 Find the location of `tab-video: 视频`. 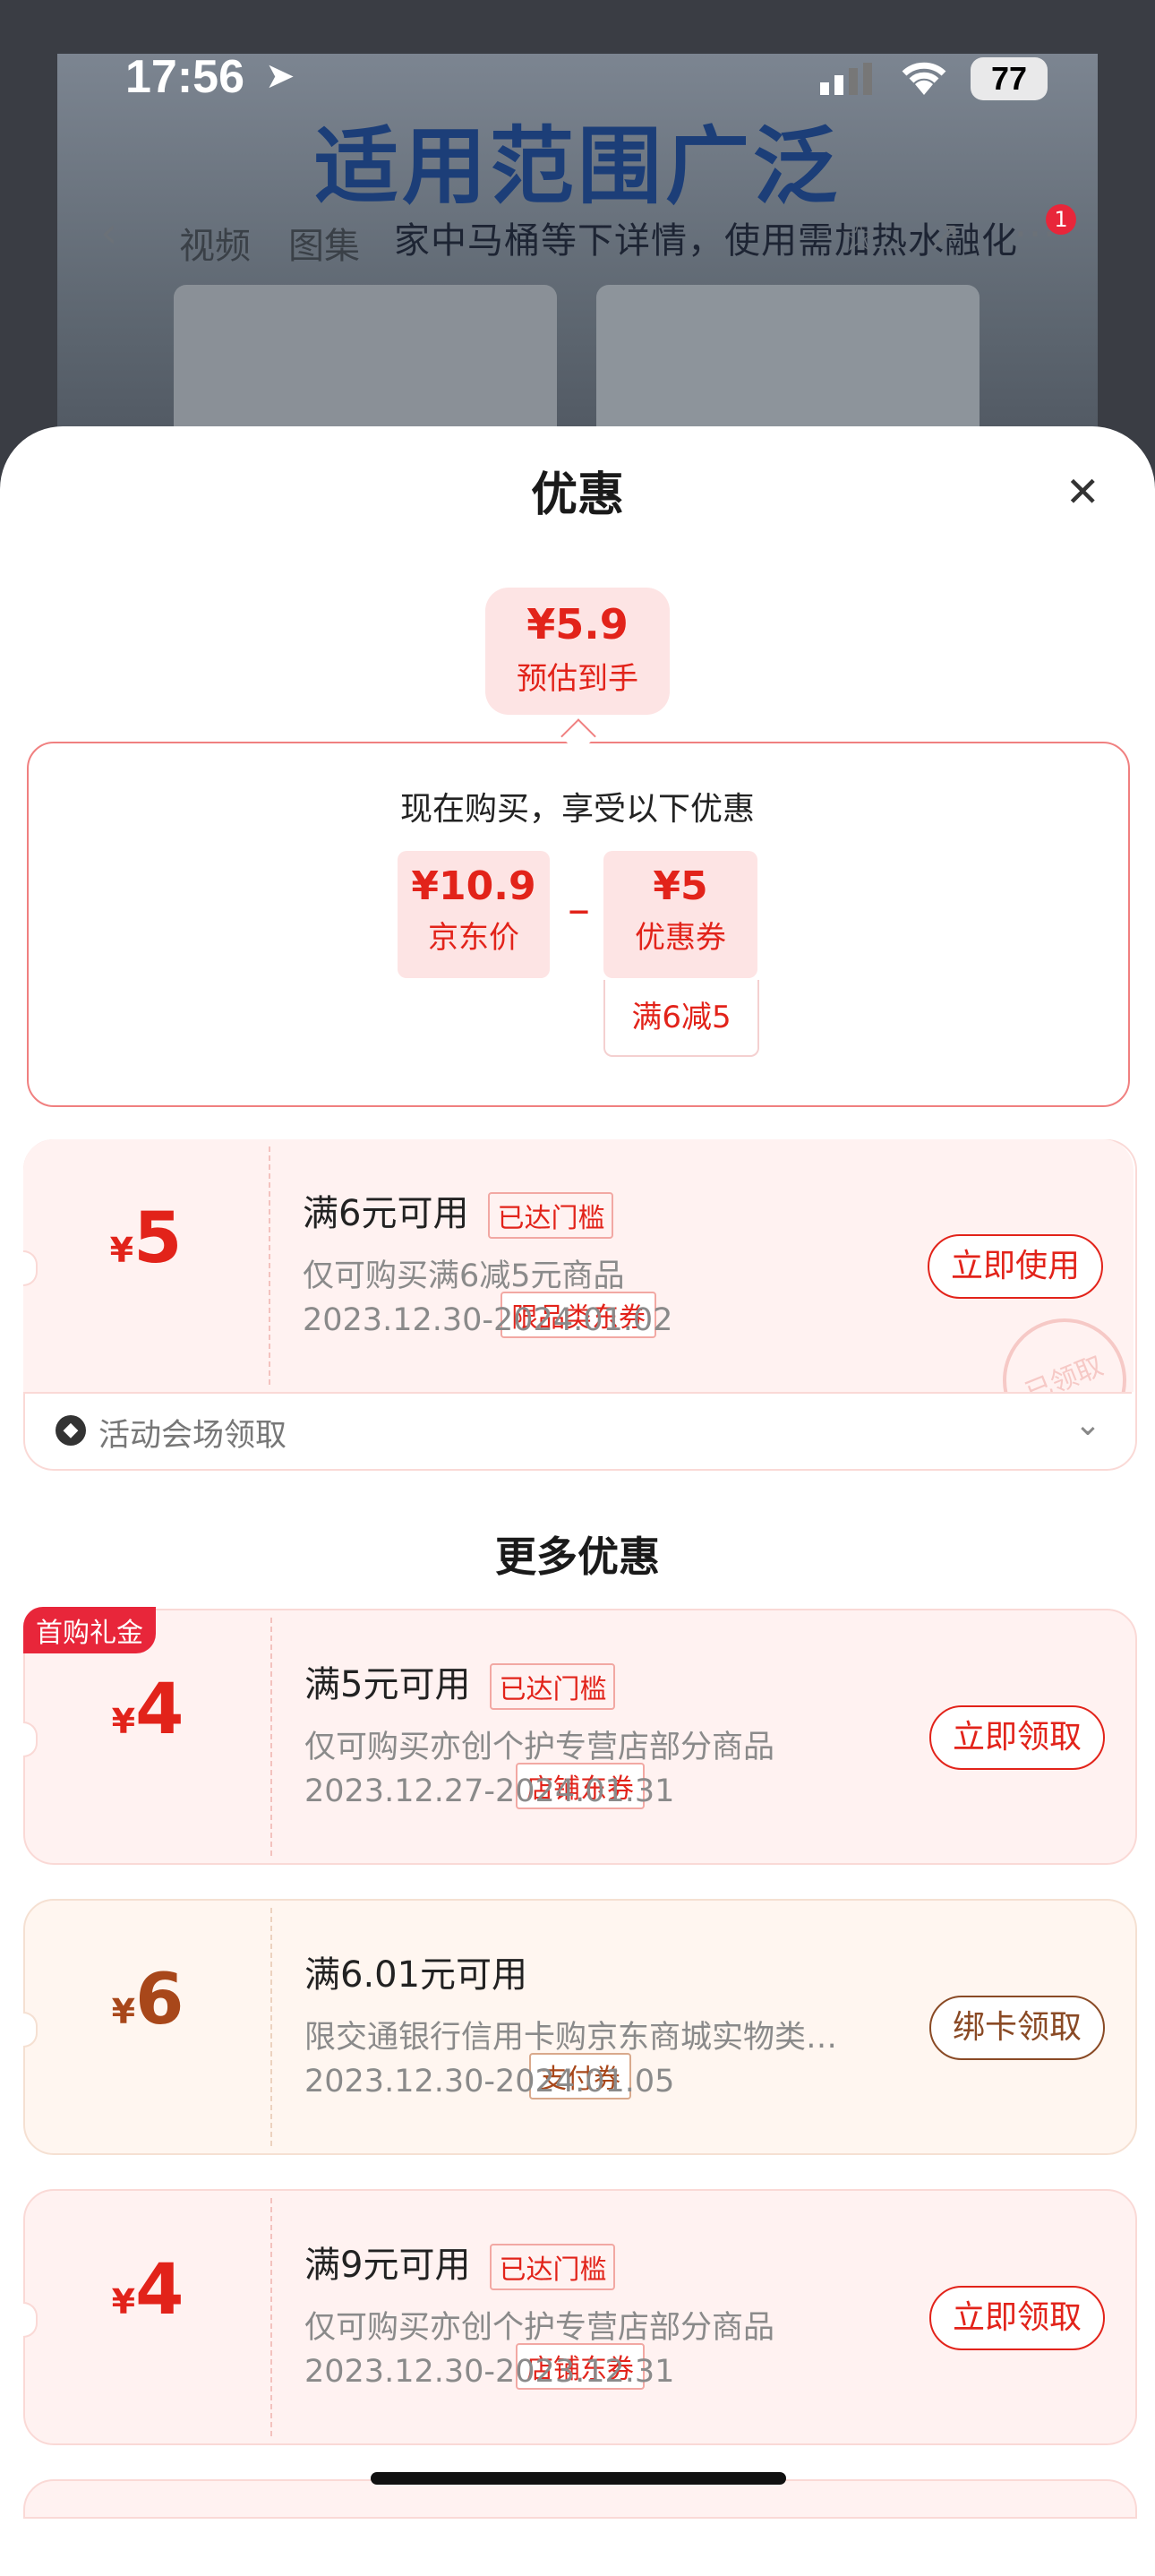

tab-video: 视频 is located at coordinates (215, 243).